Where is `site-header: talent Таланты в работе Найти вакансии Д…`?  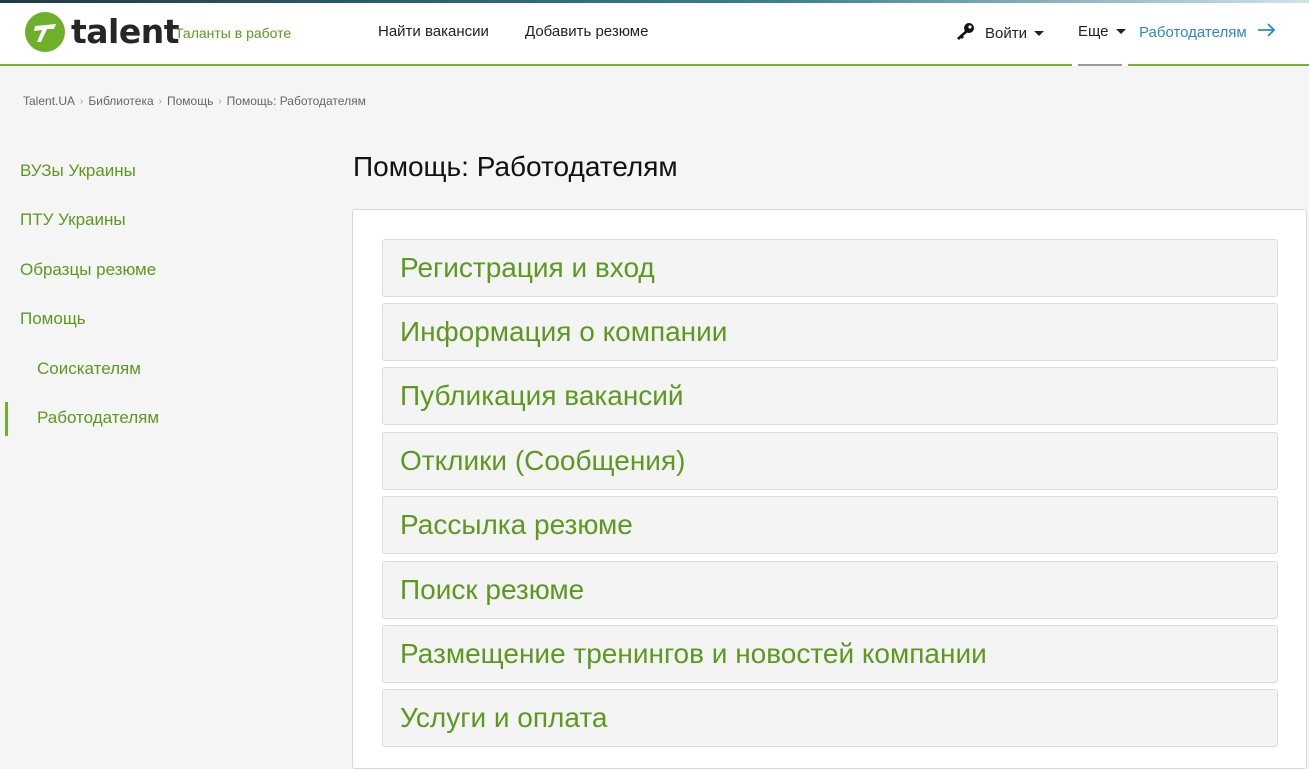 site-header: talent Таланты в работе Найти вакансии Д… is located at coordinates (654, 33).